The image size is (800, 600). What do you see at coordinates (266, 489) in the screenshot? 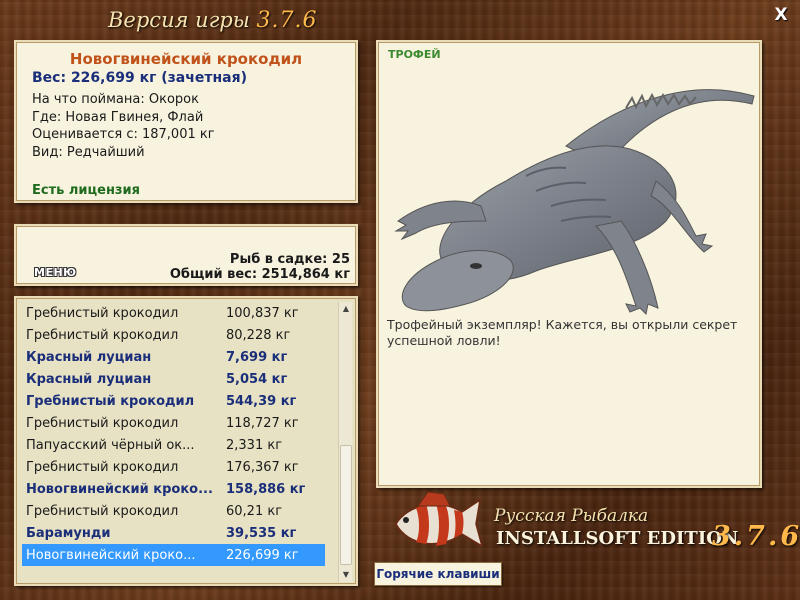
I see `catch-weight: 158,886 кг` at bounding box center [266, 489].